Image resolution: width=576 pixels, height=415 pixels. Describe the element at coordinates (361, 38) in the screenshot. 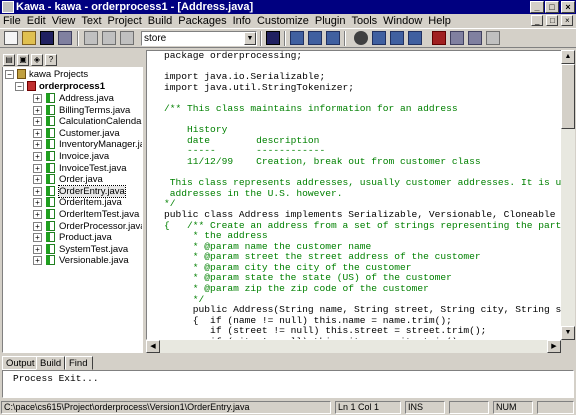

I see `stop-icon` at that location.